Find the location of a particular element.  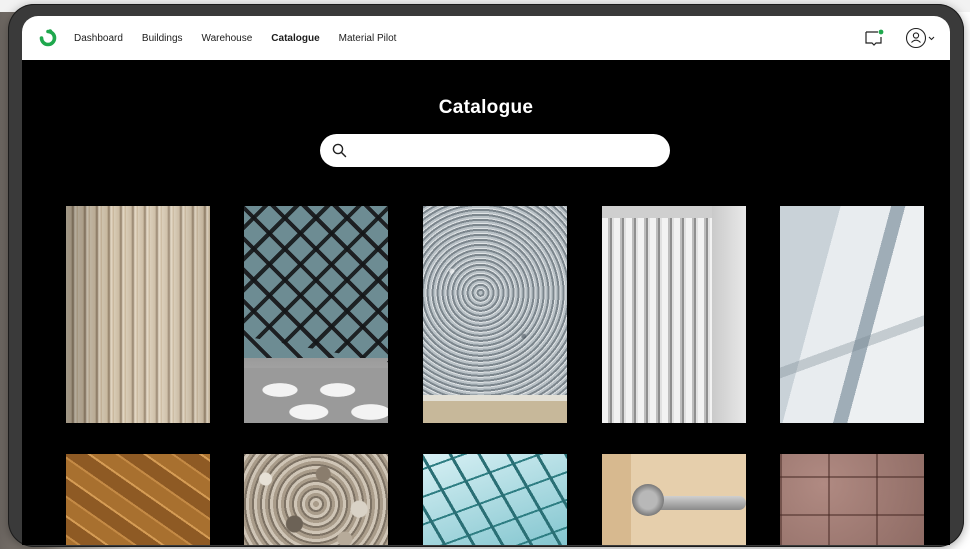

search-bar is located at coordinates (495, 151).